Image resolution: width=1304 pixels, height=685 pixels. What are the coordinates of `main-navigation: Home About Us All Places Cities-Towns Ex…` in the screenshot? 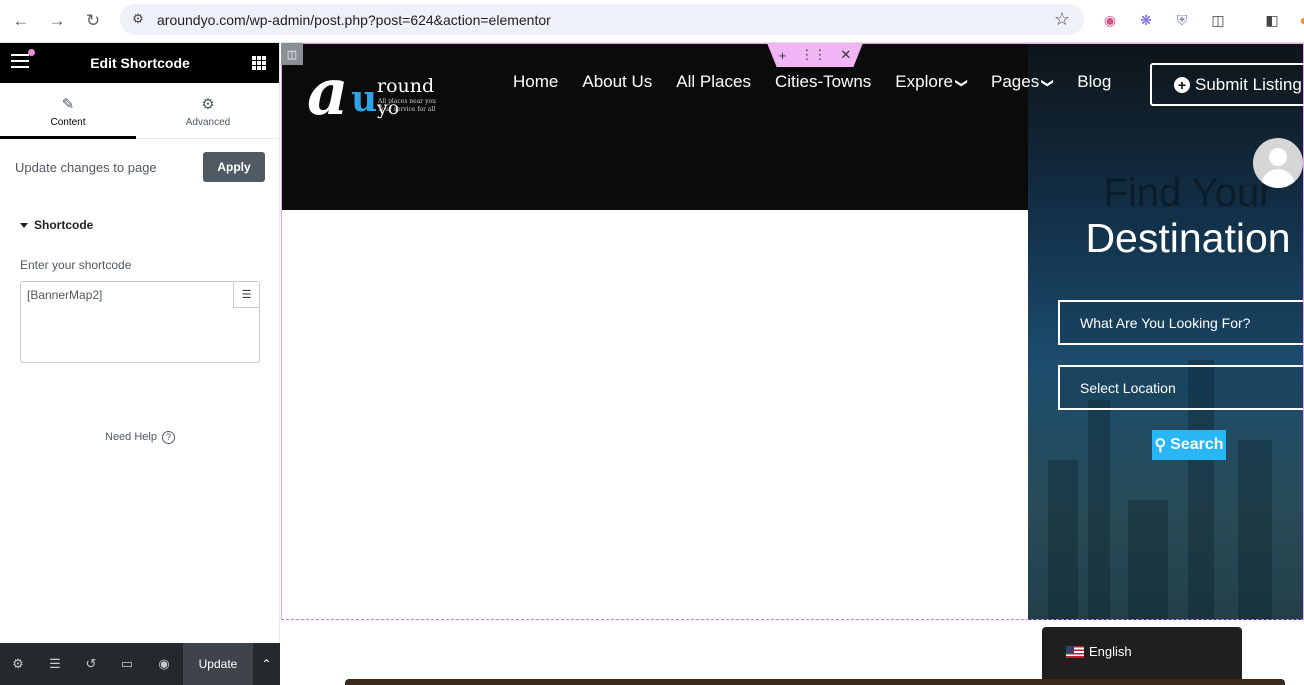 It's located at (812, 82).